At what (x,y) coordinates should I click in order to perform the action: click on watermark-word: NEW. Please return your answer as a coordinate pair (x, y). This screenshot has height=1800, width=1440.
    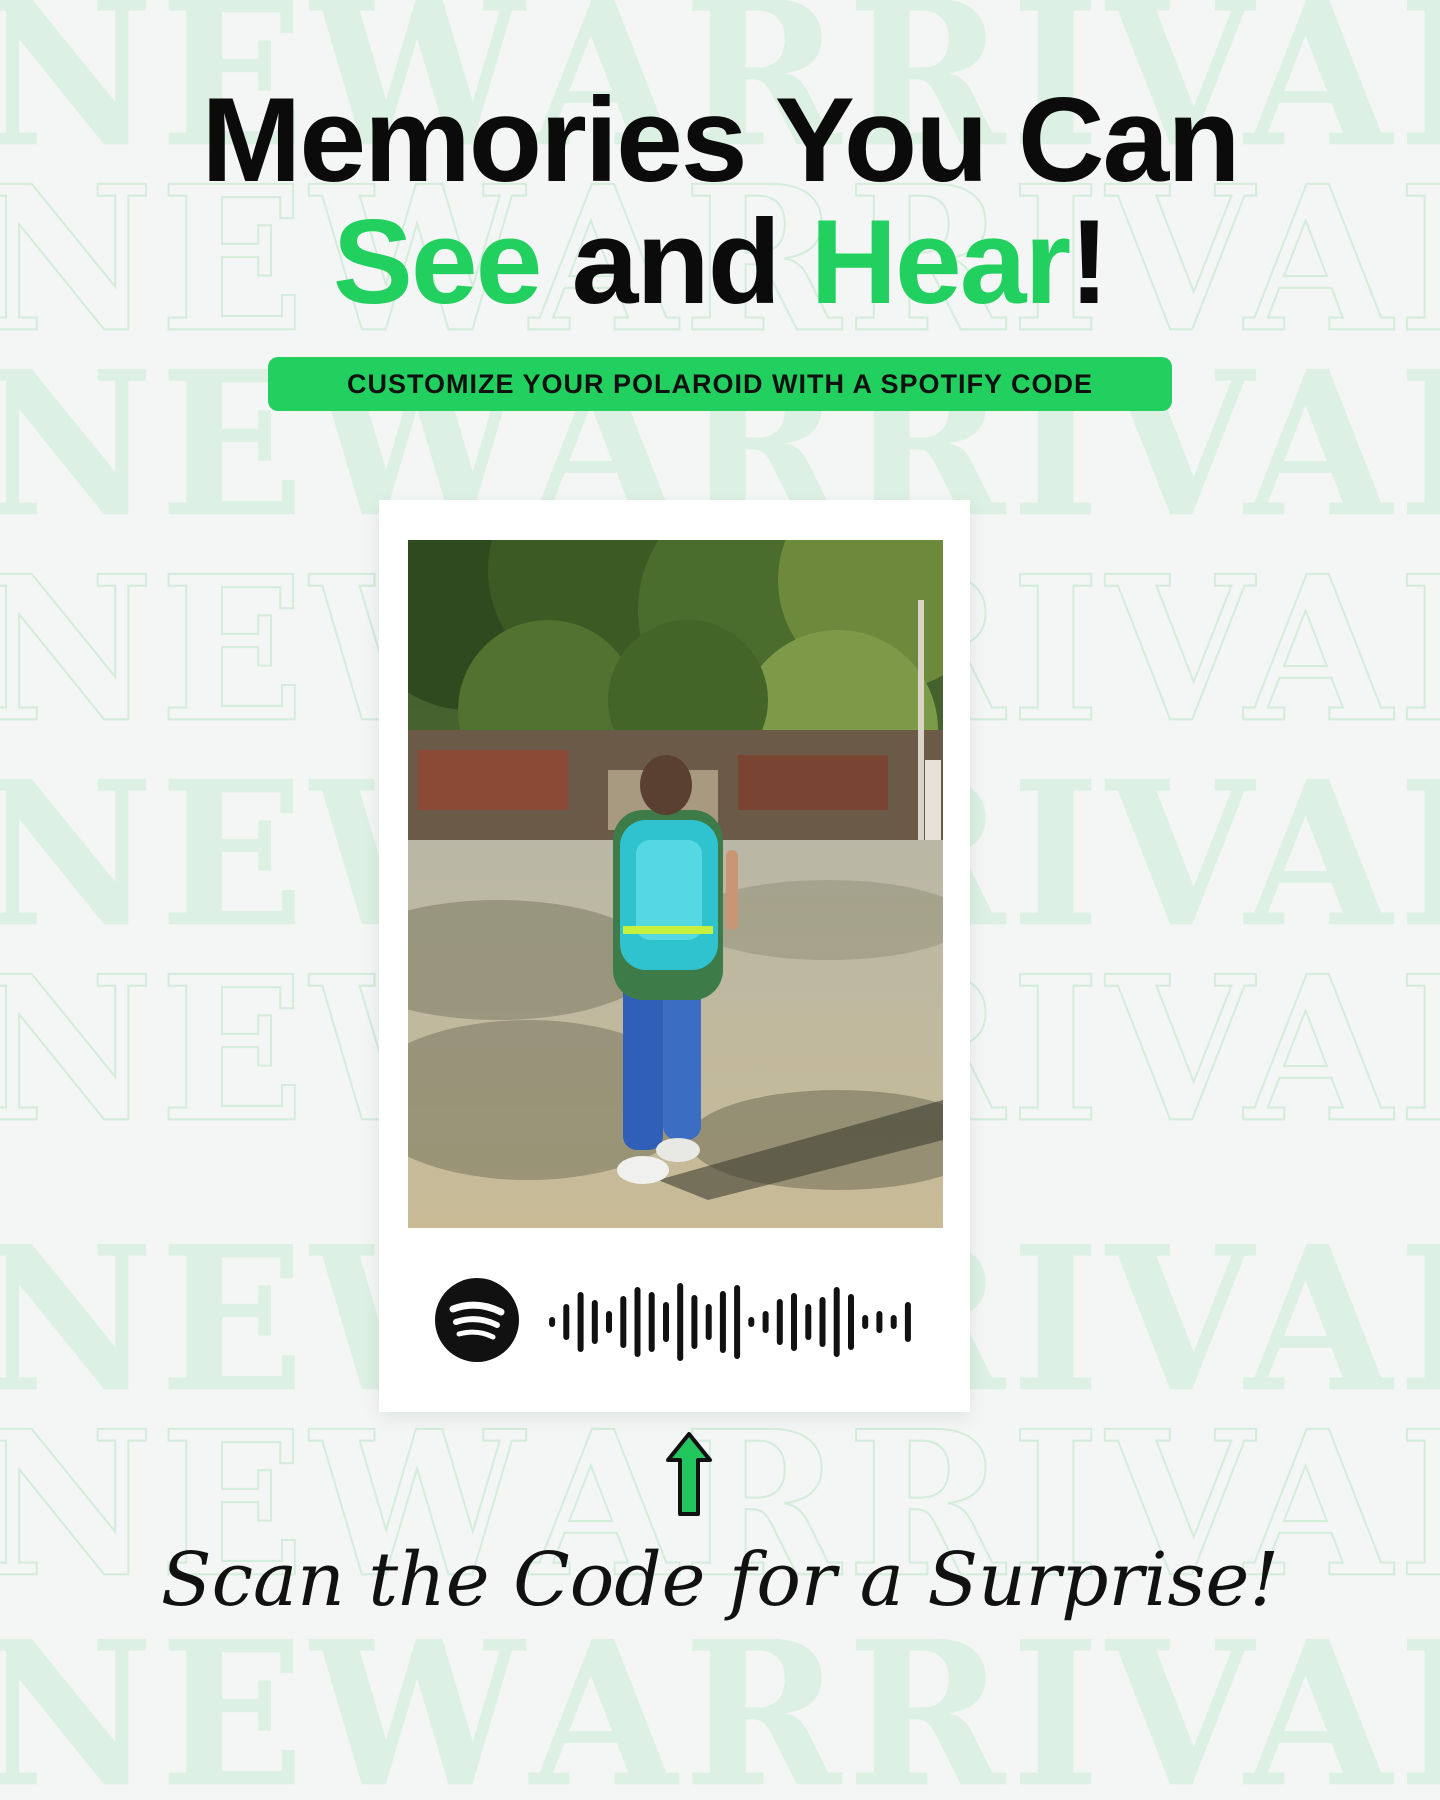
    Looking at the image, I should click on (265, 1698).